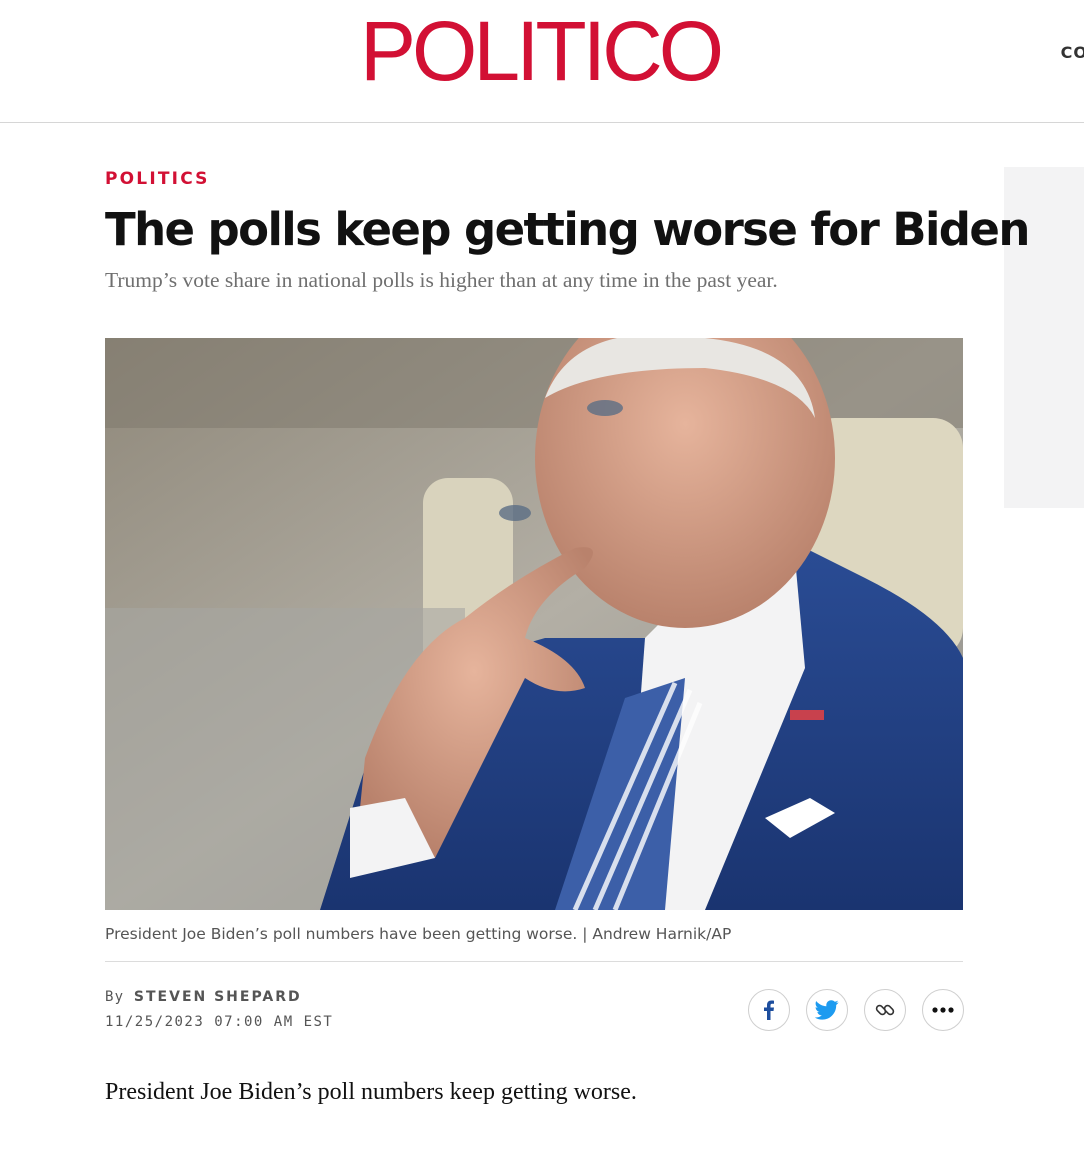 This screenshot has height=1152, width=1084. I want to click on header-nav-cutoff: CO, so click(1072, 52).